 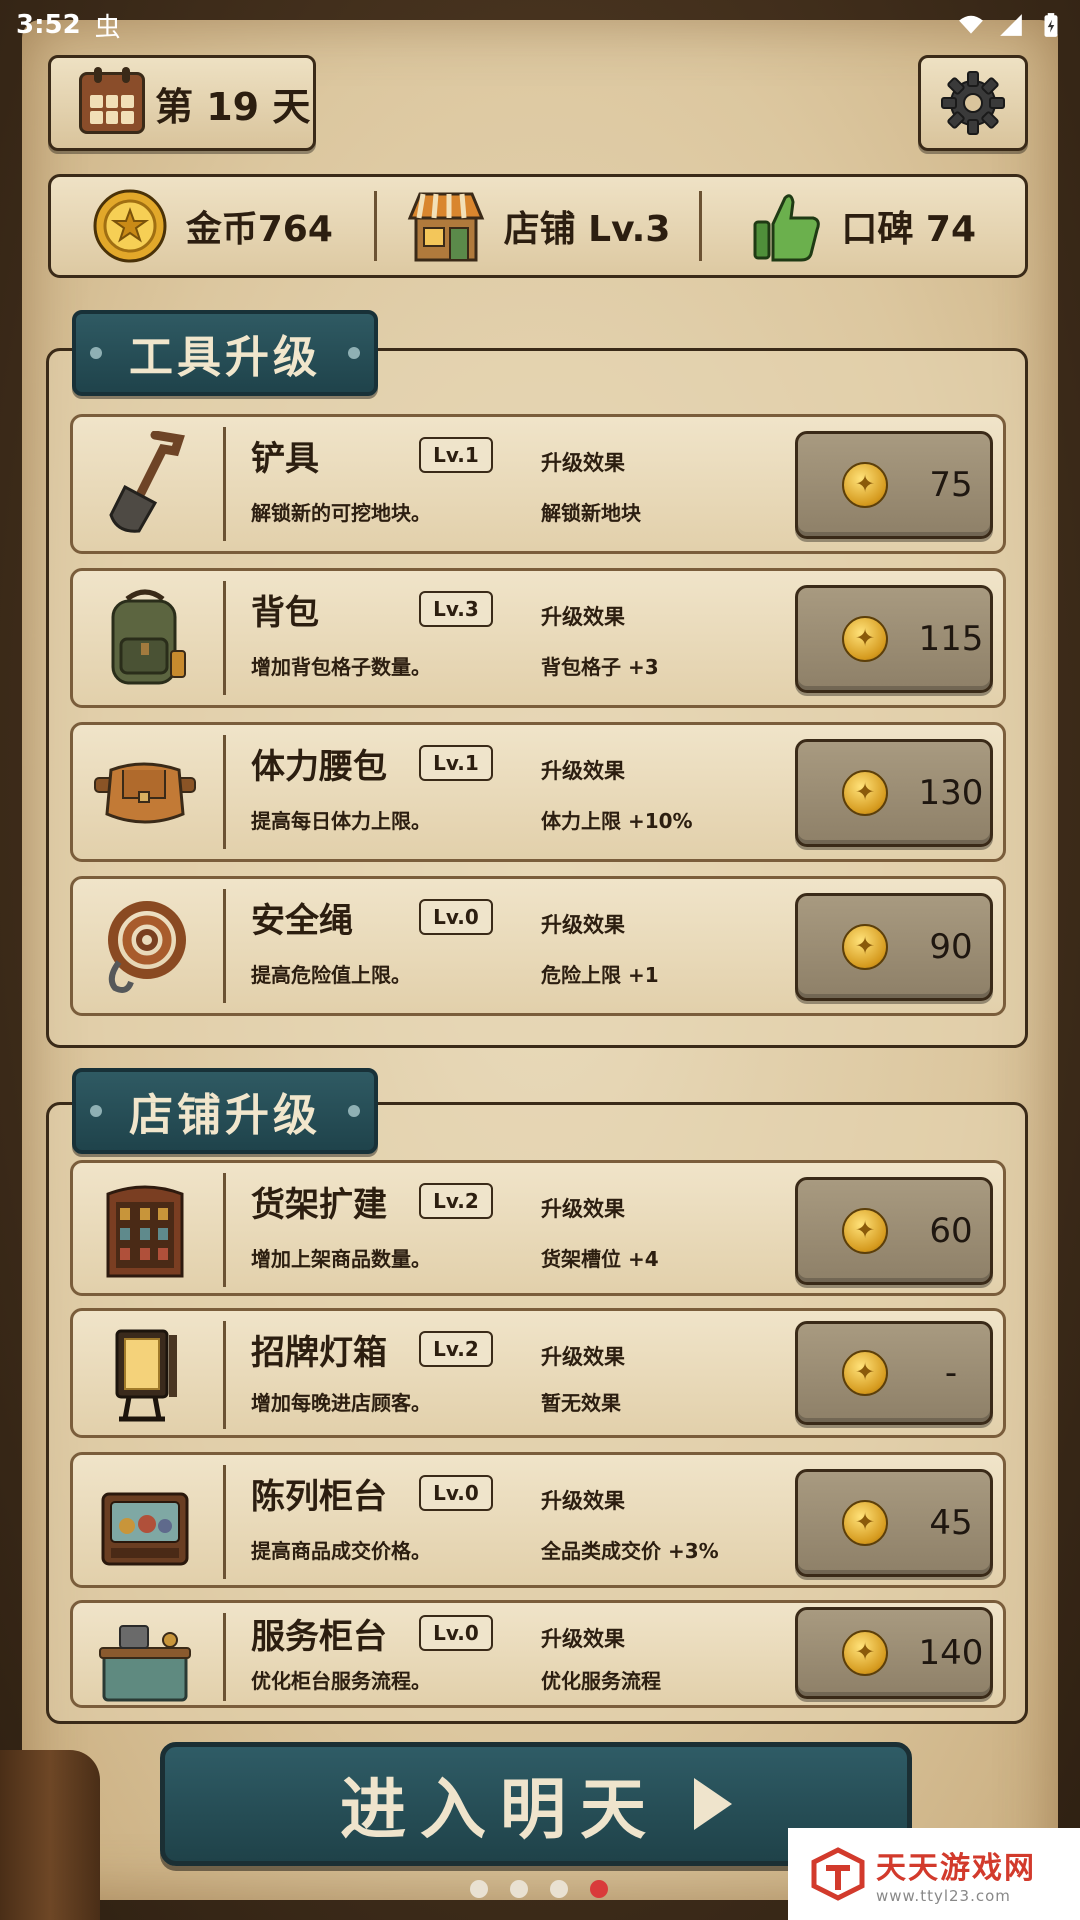 I want to click on shop-icon, so click(x=445, y=227).